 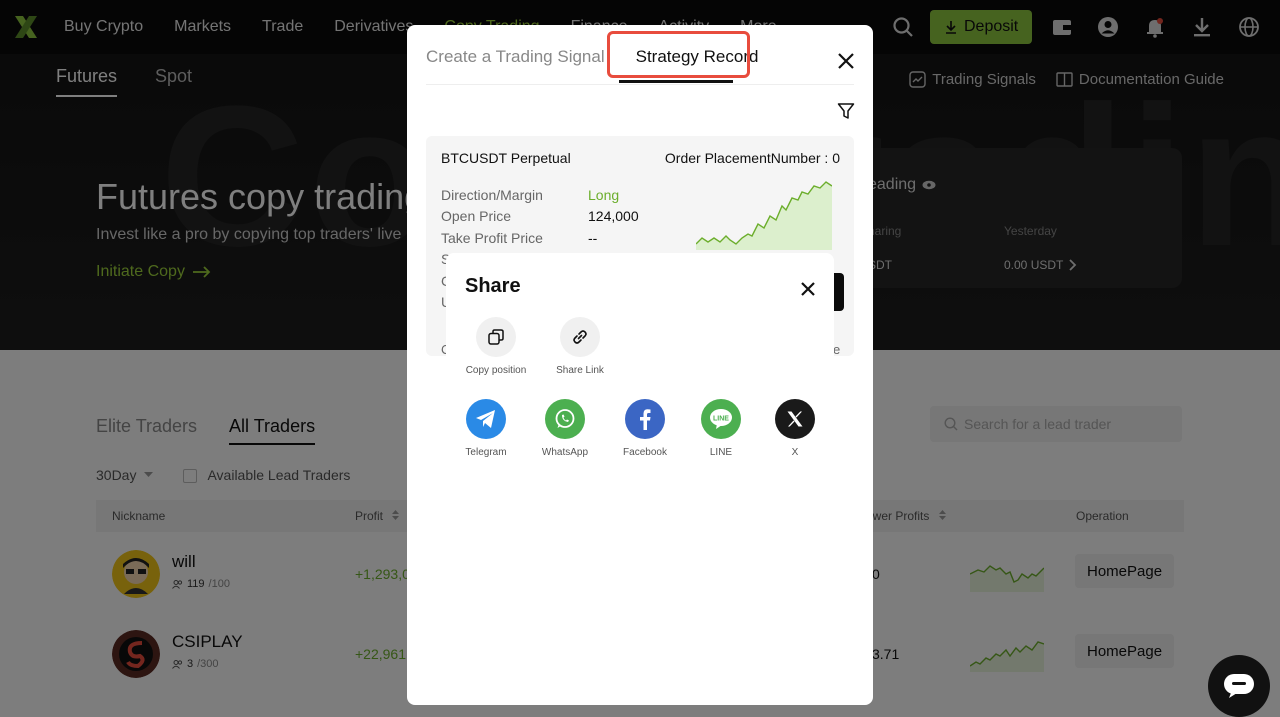 What do you see at coordinates (764, 215) in the screenshot?
I see `signal-price-chart` at bounding box center [764, 215].